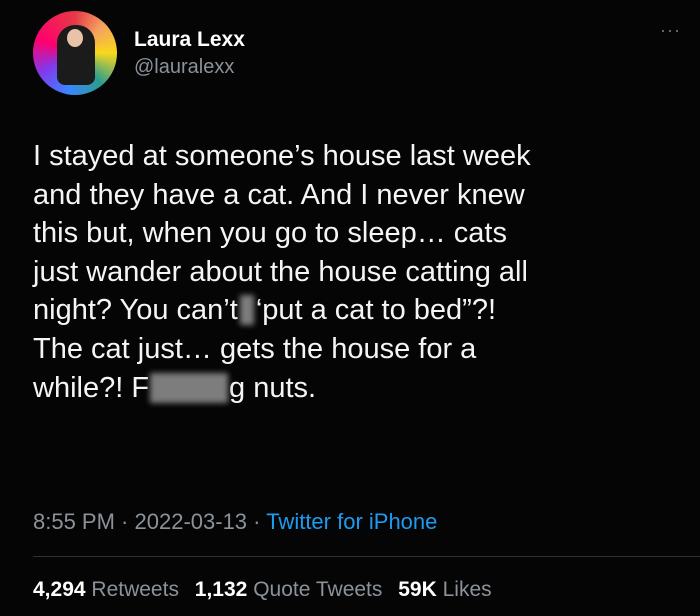 Image resolution: width=700 pixels, height=616 pixels. I want to click on quote-tweets-label: Quote Tweets, so click(318, 589).